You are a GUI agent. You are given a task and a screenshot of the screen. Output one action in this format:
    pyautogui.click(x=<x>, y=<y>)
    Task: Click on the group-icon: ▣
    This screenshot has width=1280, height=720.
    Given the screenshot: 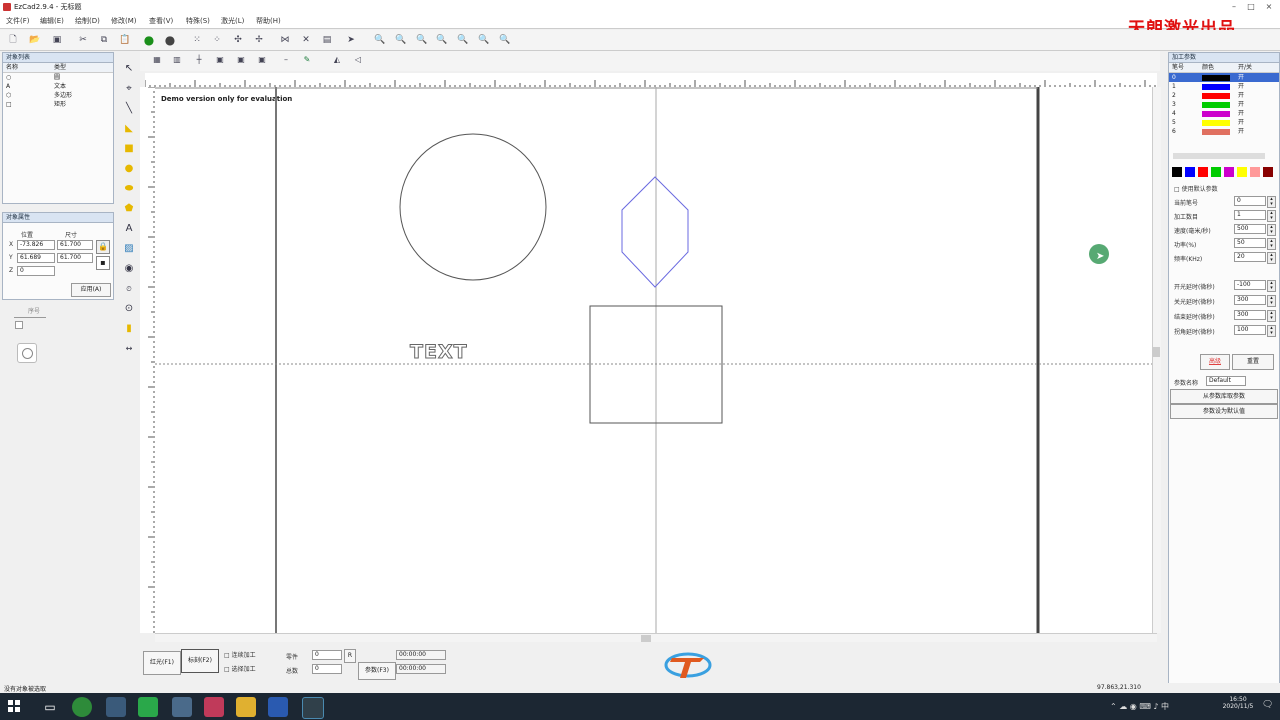 What is the action you would take?
    pyautogui.click(x=262, y=60)
    